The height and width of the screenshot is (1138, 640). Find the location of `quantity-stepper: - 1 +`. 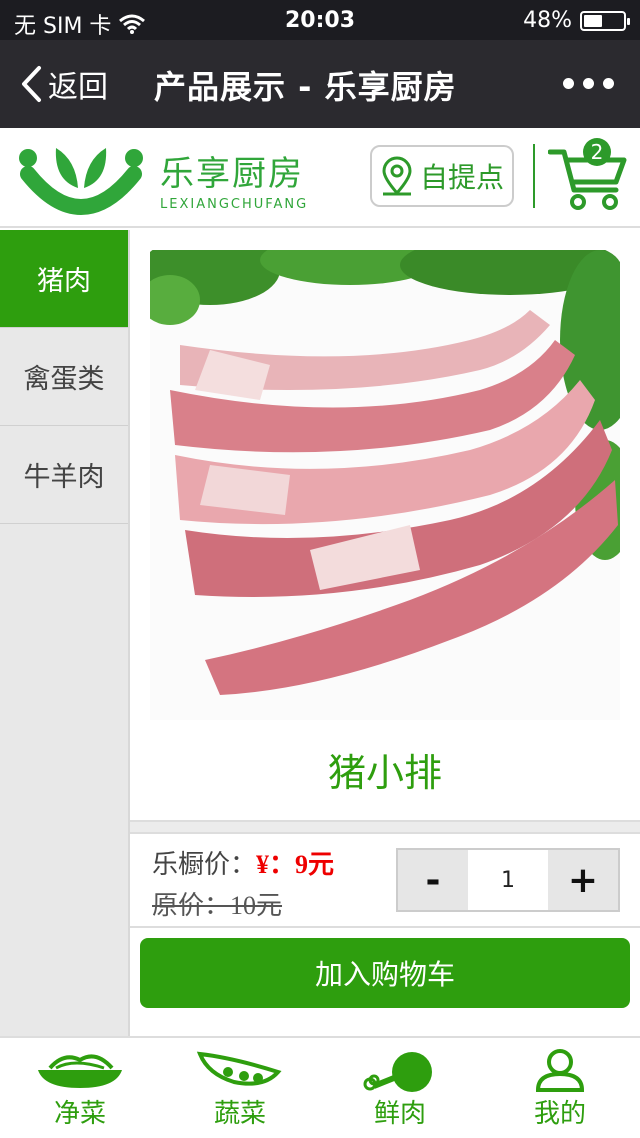

quantity-stepper: - 1 + is located at coordinates (508, 880).